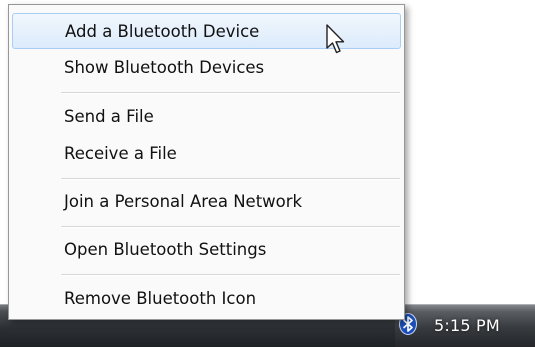 The width and height of the screenshot is (535, 347). Describe the element at coordinates (165, 249) in the screenshot. I see `menu-item-label: Open Bluetooth Settings` at that location.